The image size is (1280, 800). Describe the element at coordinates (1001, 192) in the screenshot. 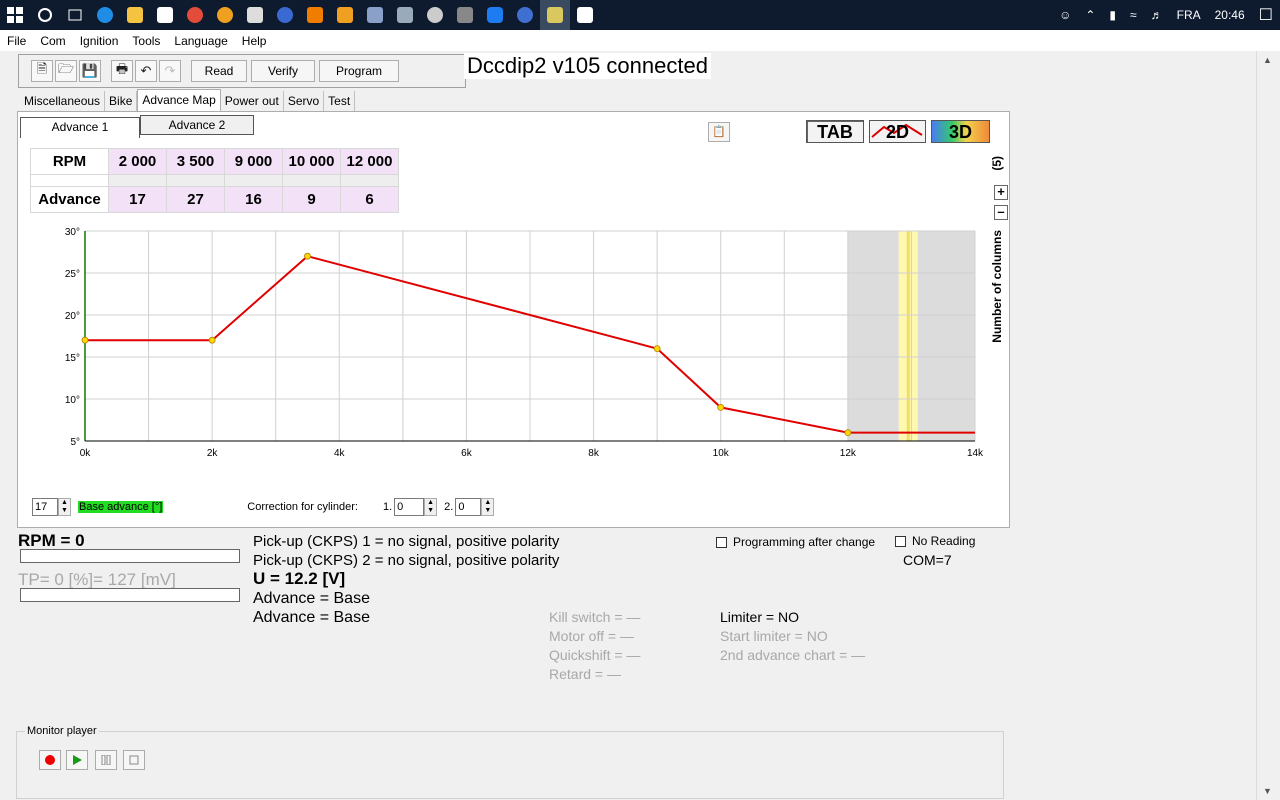

I see `columns-plus-button: +` at that location.